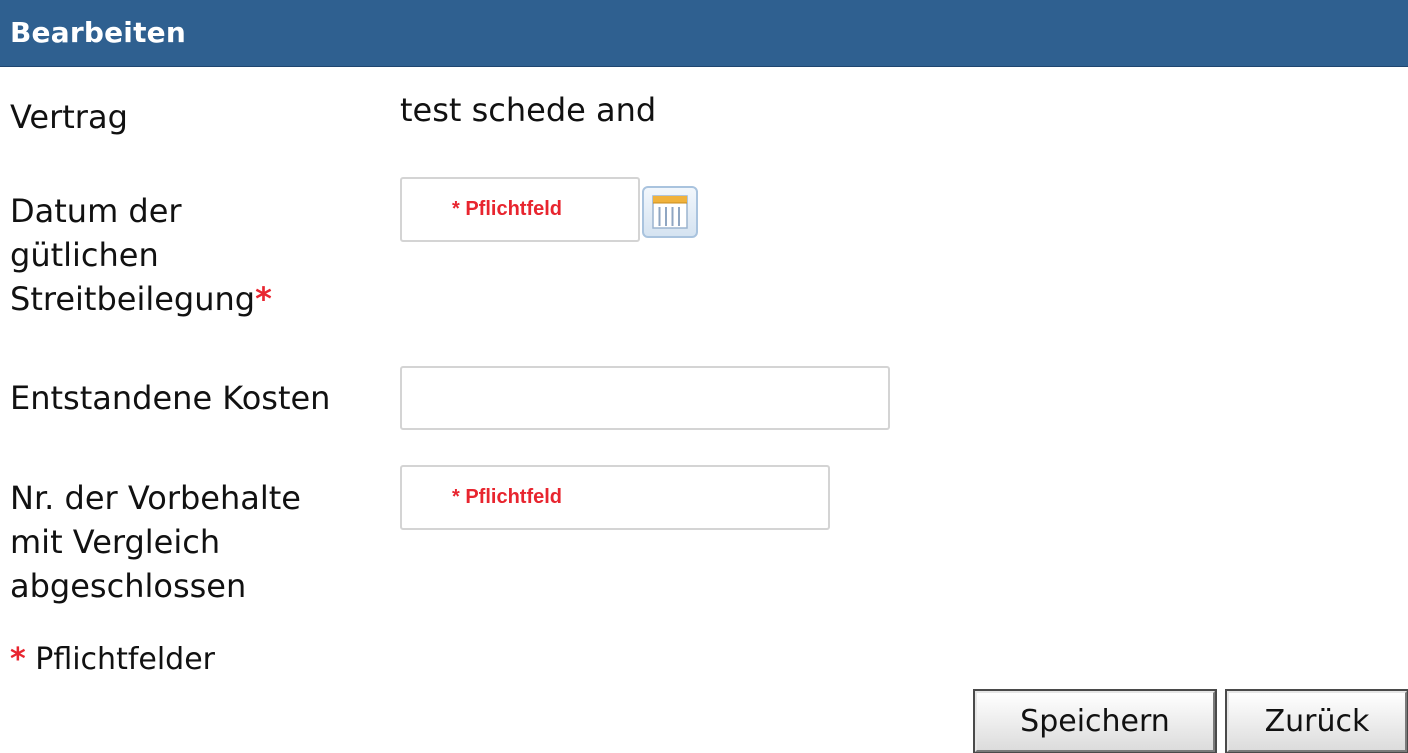 Image resolution: width=1408 pixels, height=753 pixels. Describe the element at coordinates (69, 117) in the screenshot. I see `contract-label: Vertrag` at that location.